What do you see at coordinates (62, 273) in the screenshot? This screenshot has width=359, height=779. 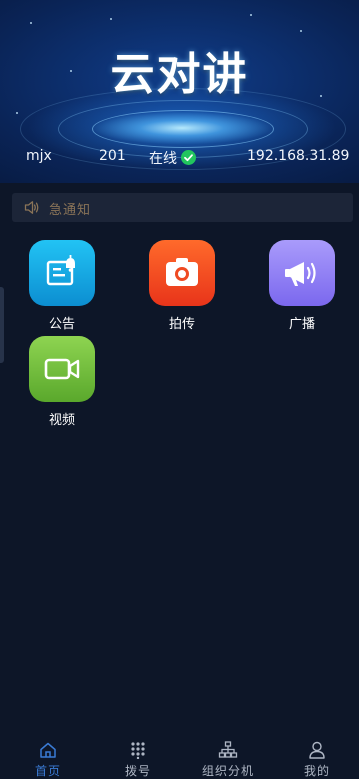 I see `announcement-icon` at bounding box center [62, 273].